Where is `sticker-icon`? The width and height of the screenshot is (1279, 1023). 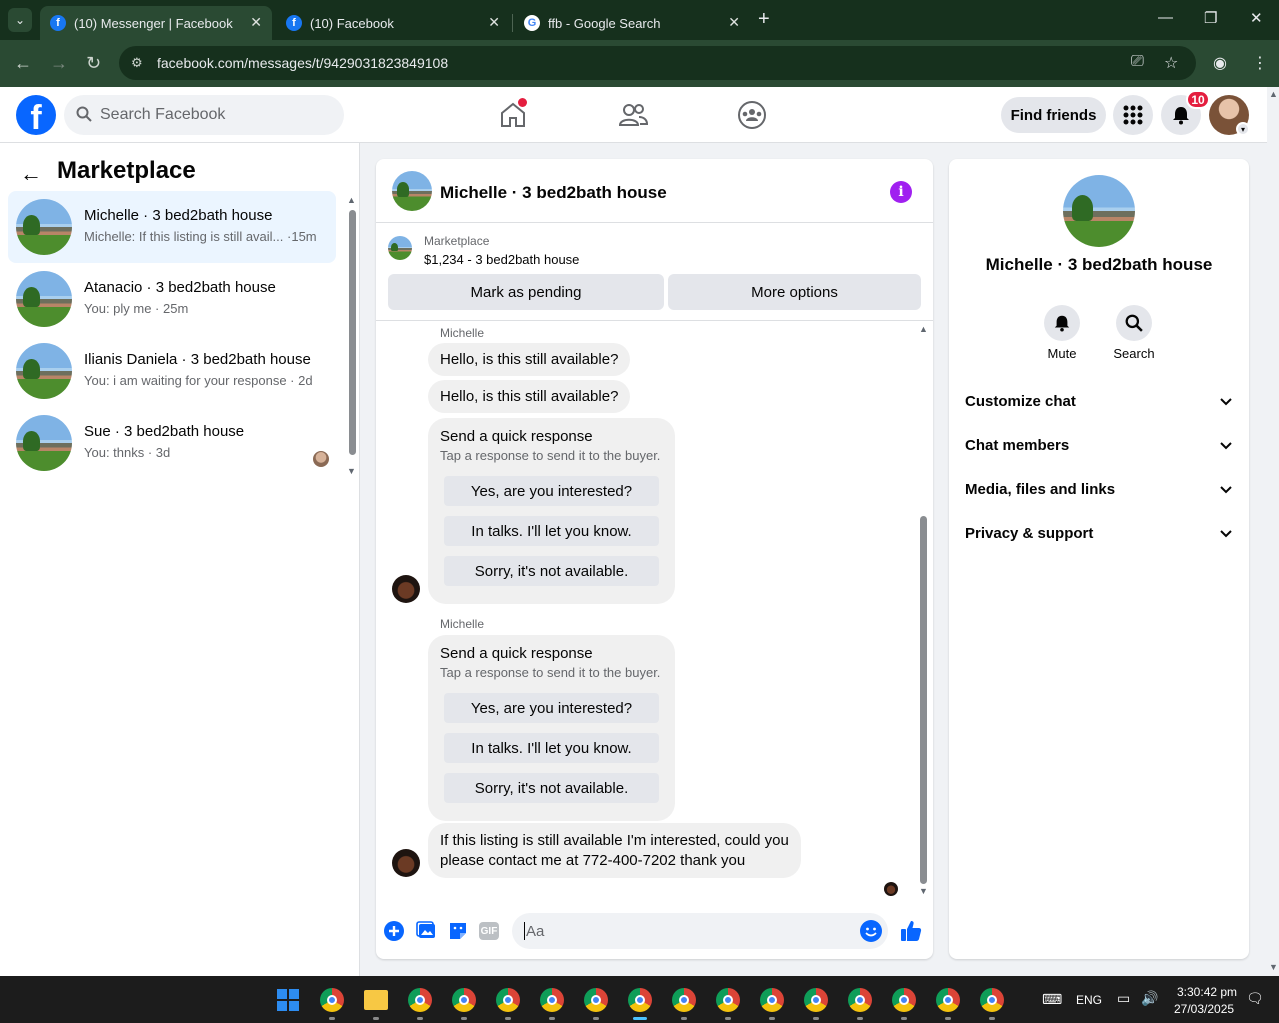 sticker-icon is located at coordinates (458, 931).